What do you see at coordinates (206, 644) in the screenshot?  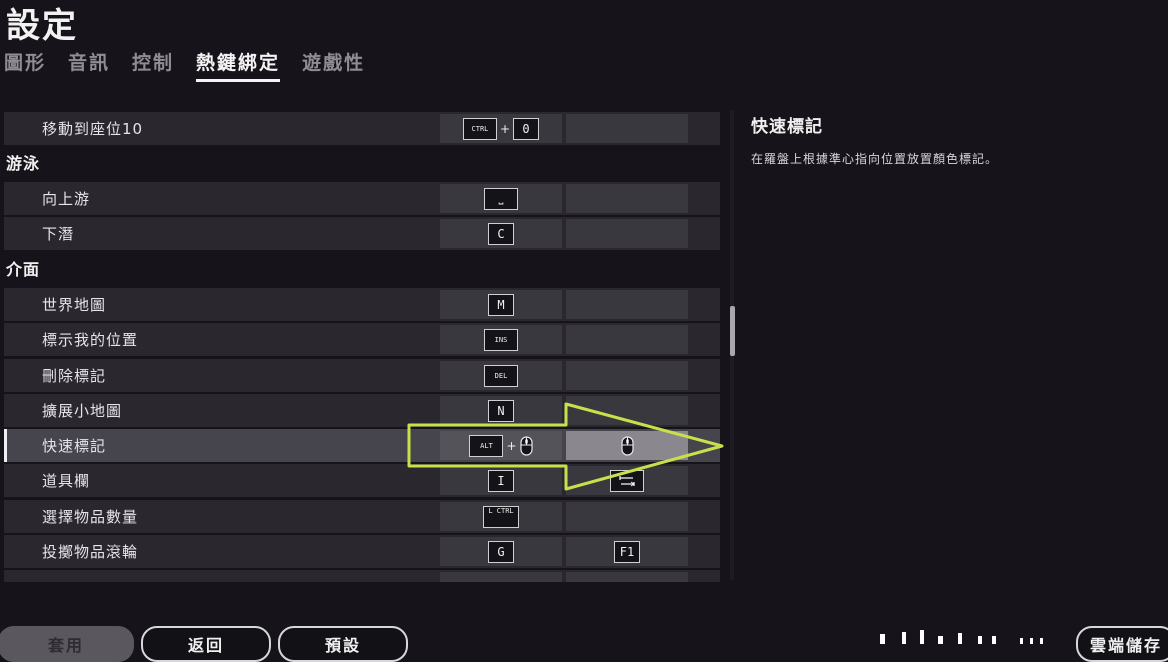 I see `back-button: 返回` at bounding box center [206, 644].